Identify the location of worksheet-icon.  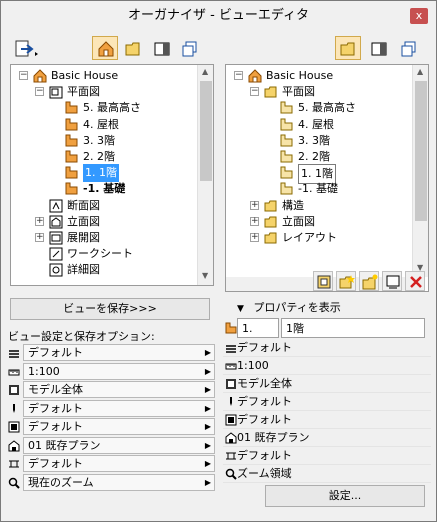
(56, 254).